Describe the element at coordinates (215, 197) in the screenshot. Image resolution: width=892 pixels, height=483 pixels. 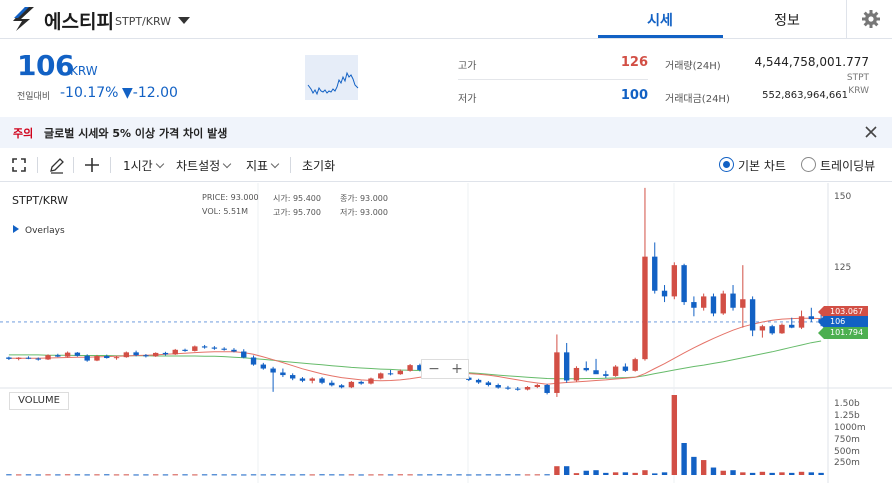
I see `ohlc-price-label: PRICE:` at that location.